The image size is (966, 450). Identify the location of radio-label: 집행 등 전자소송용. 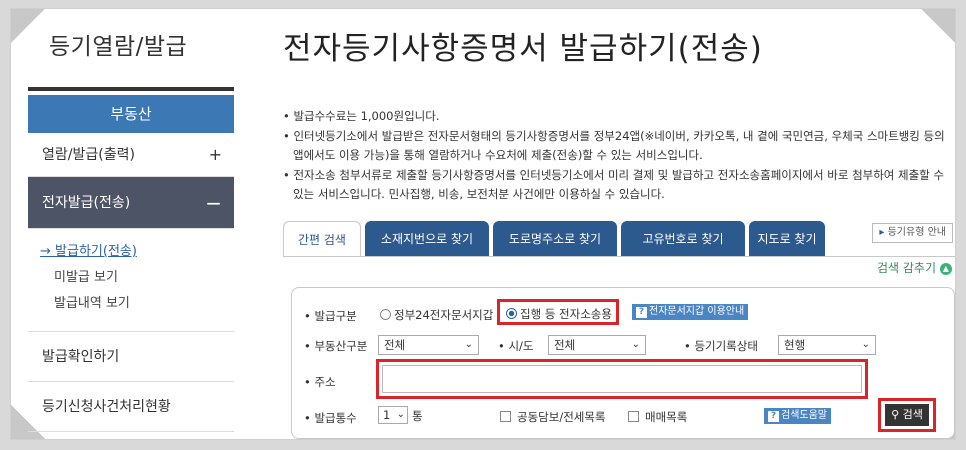
(566, 314).